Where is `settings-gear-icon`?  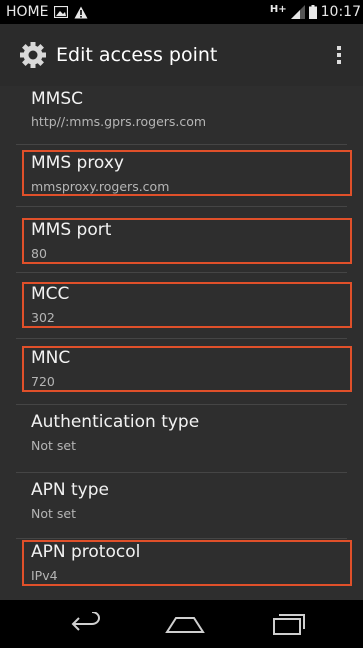
settings-gear-icon is located at coordinates (33, 55).